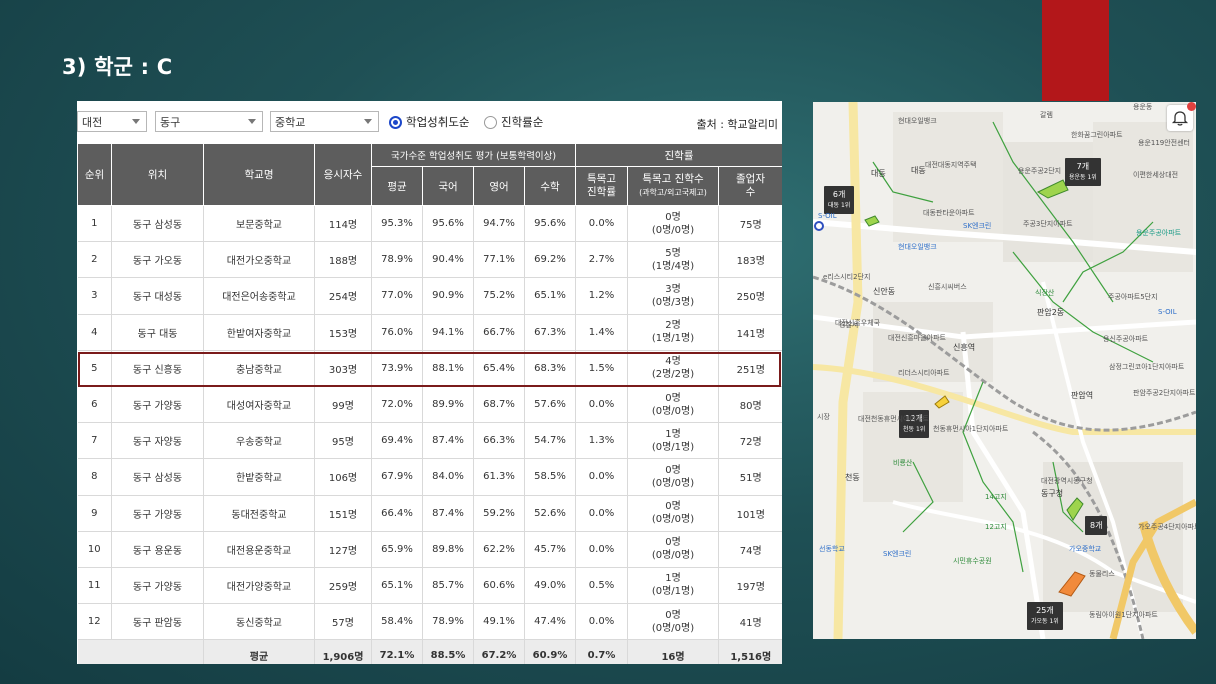 The height and width of the screenshot is (684, 1216). Describe the element at coordinates (1181, 116) in the screenshot. I see `notification-bell-button` at that location.